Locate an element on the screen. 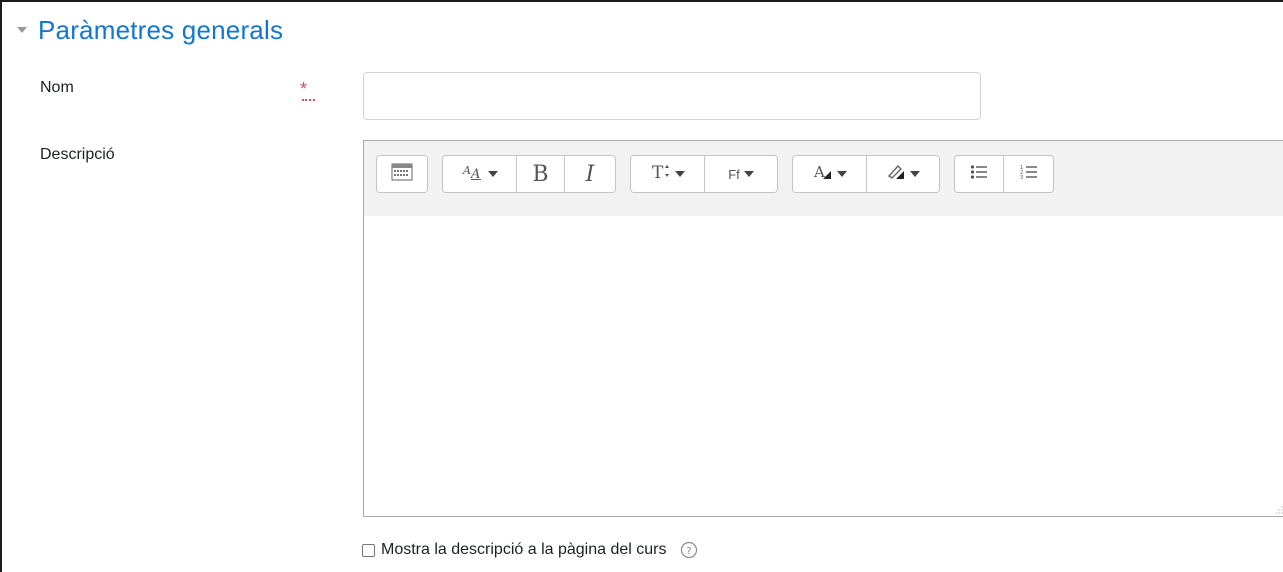  editor-toolbar: A A B I T Ff A 1 2 3 is located at coordinates (823, 179).